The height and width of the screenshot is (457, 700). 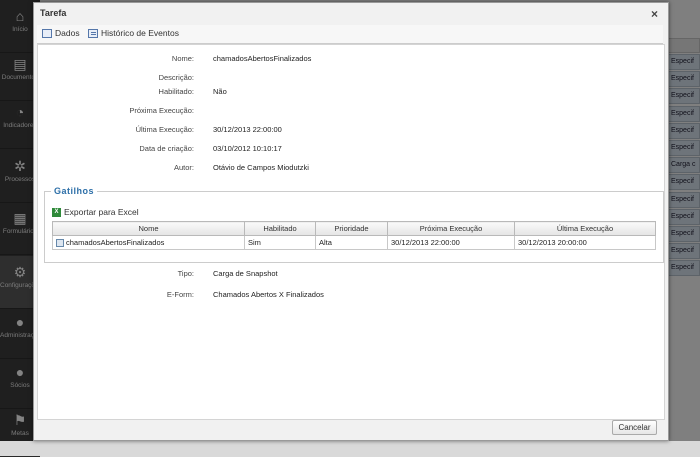 What do you see at coordinates (351, 429) in the screenshot?
I see `dialog-footer: Cancelar` at bounding box center [351, 429].